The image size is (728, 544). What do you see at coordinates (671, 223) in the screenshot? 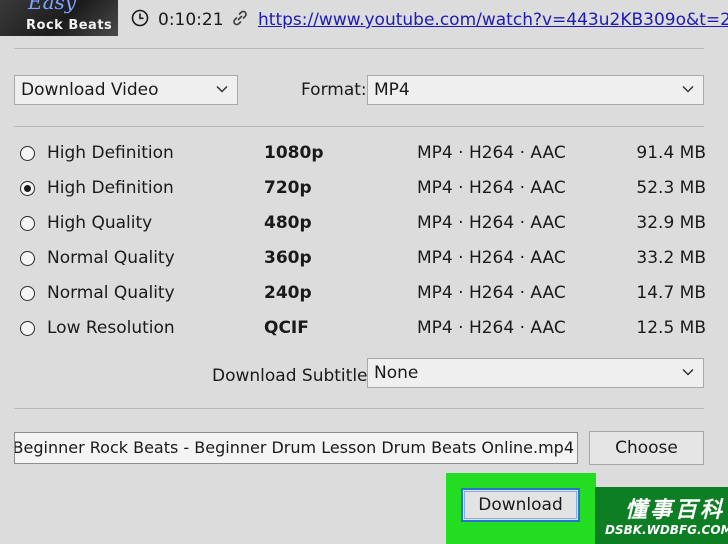
I see `file-size-label: 32.9 MB` at bounding box center [671, 223].